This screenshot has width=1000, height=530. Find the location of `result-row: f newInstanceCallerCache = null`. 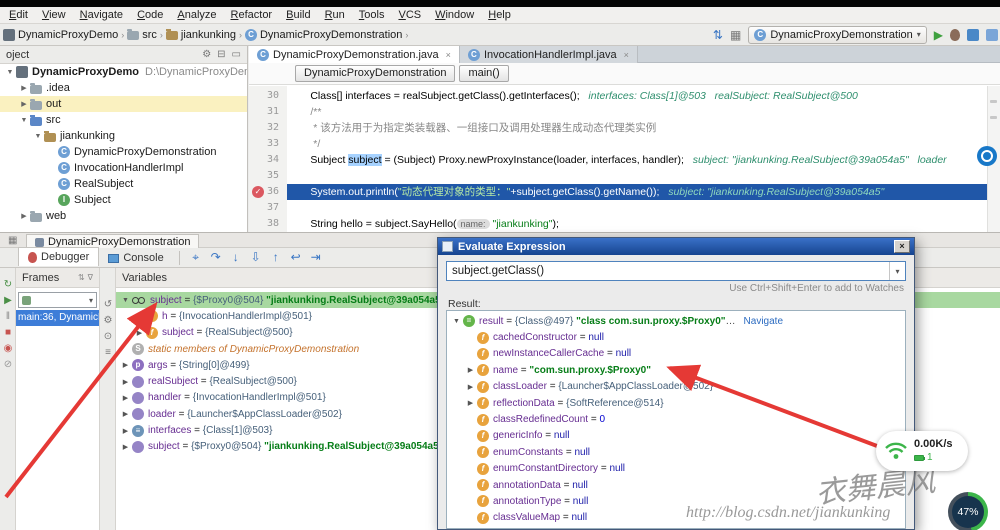

result-row: f newInstanceCallerCache = null is located at coordinates (676, 354).